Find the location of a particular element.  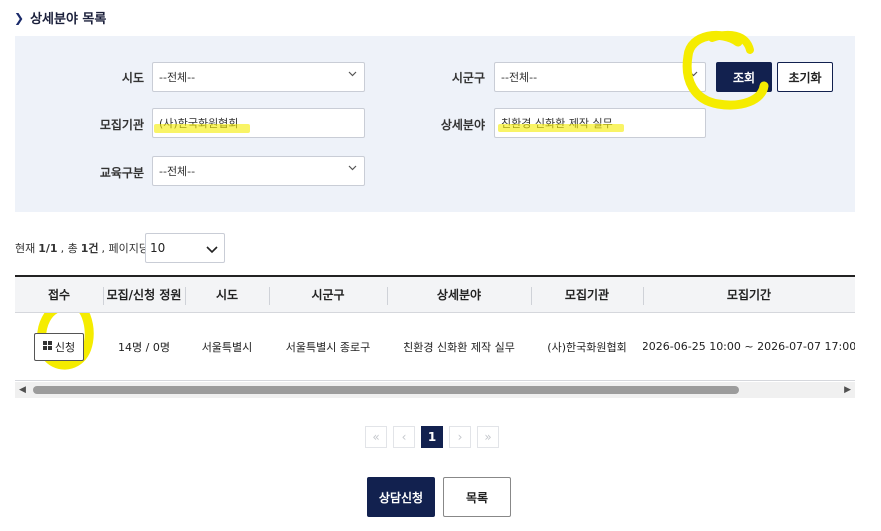

org-label: 모집기관 is located at coordinates (121, 125).